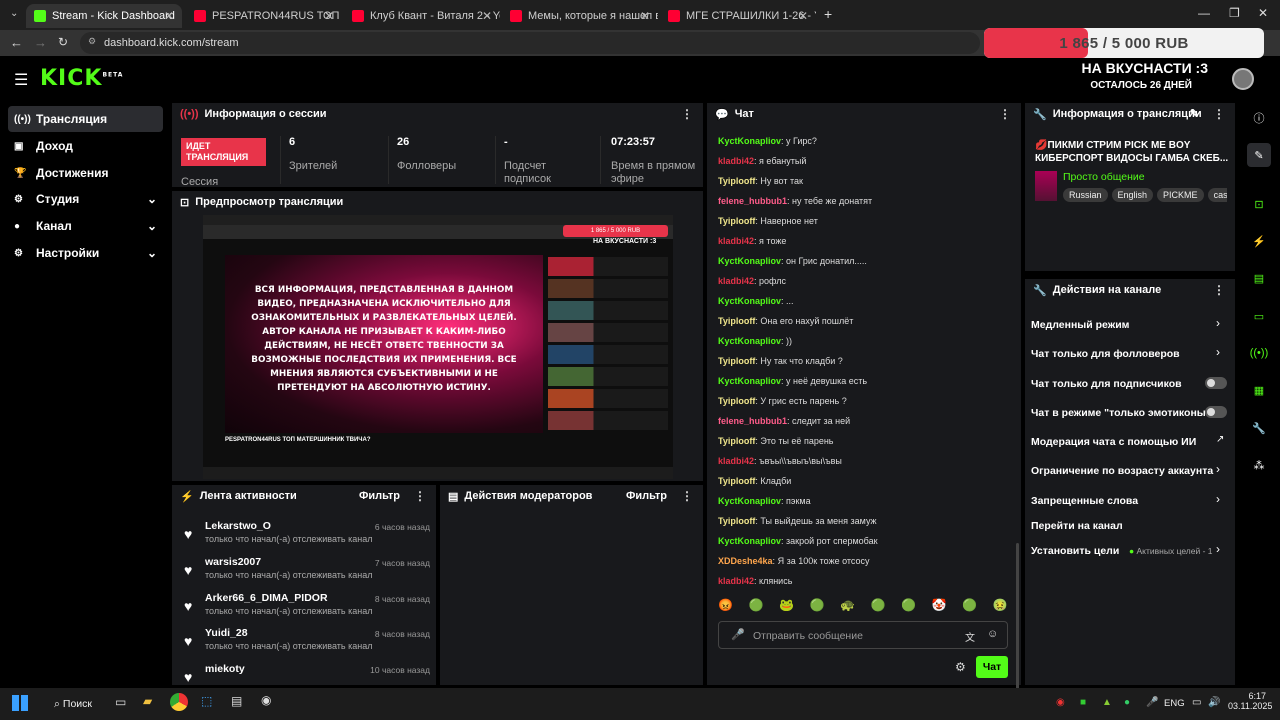 The width and height of the screenshot is (1280, 720). Describe the element at coordinates (1122, 471) in the screenshot. I see `action-account-age: Ограничение по возрасту аккаунта` at that location.